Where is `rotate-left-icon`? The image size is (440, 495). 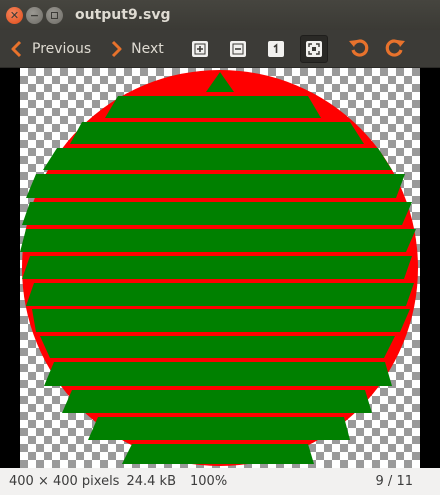 rotate-left-icon is located at coordinates (359, 49).